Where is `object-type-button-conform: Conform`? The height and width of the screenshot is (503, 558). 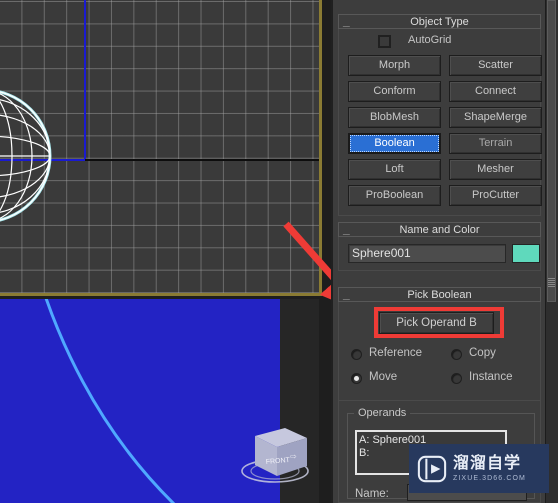
object-type-button-conform: Conform is located at coordinates (394, 91).